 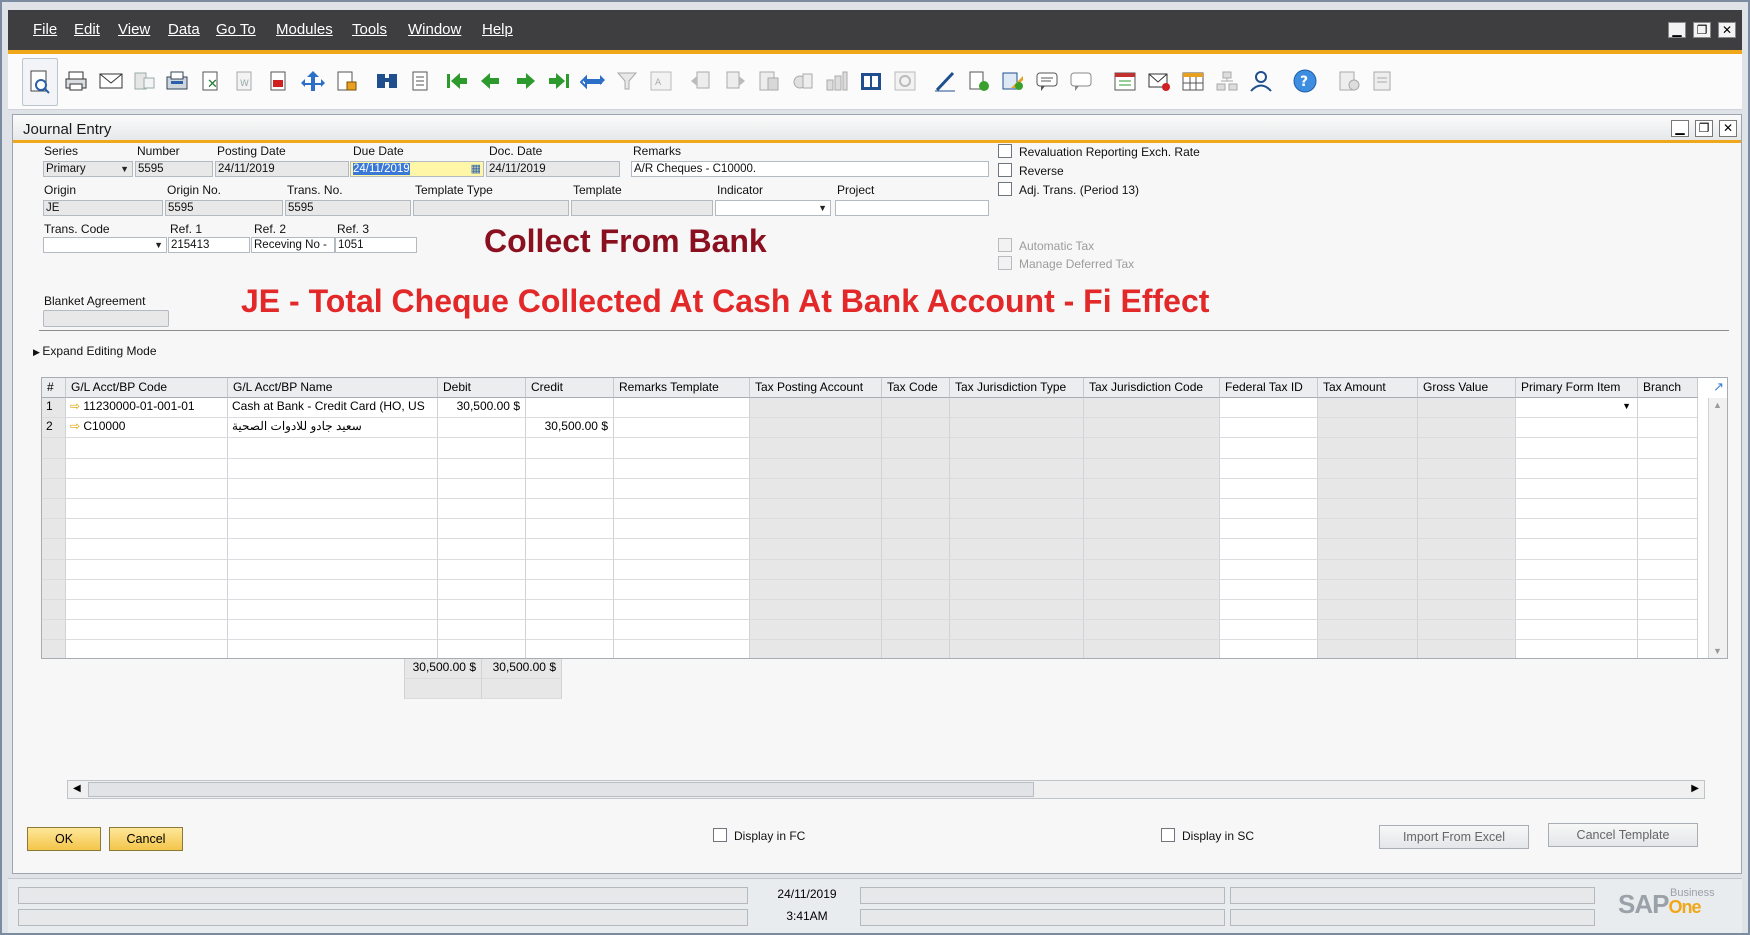 I want to click on ref3-field: 1051, so click(x=376, y=245).